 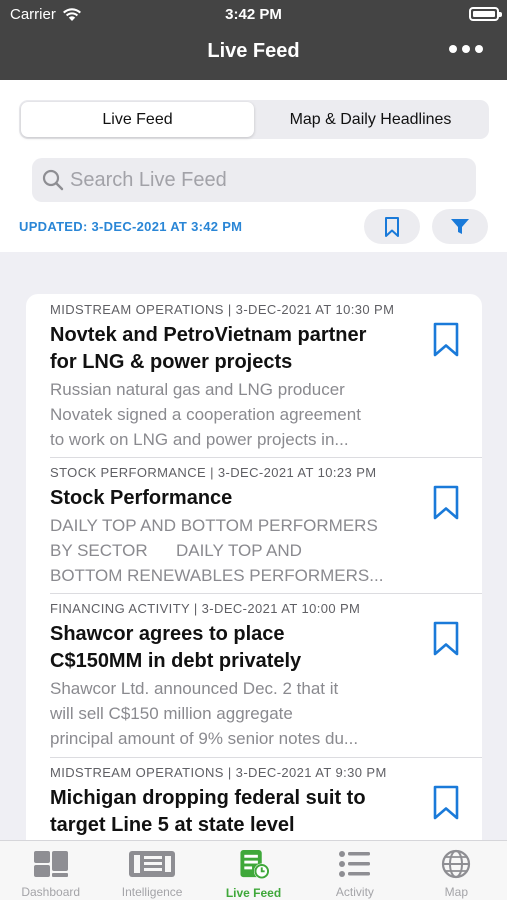 I want to click on search-bar, so click(x=254, y=180).